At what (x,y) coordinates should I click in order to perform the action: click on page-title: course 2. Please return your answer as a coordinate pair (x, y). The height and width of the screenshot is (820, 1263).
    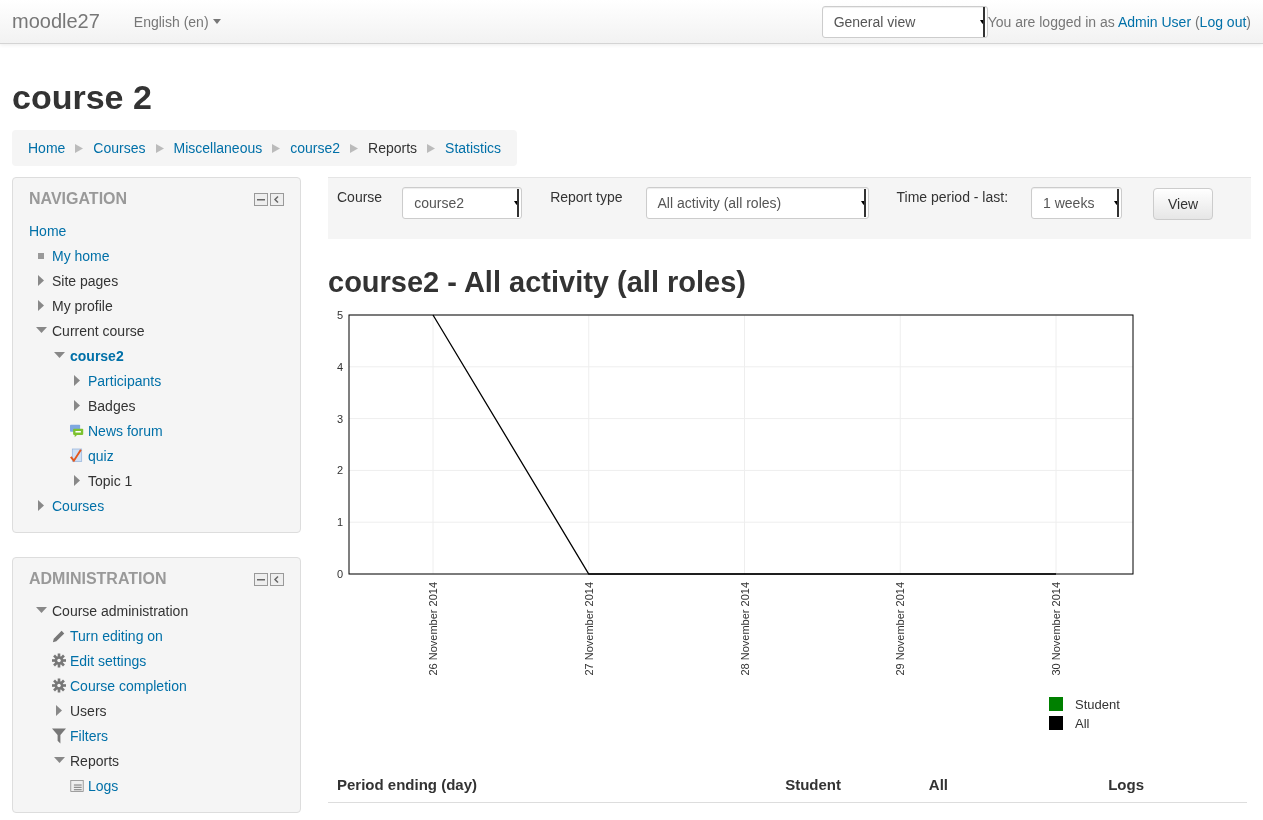
    Looking at the image, I should click on (82, 97).